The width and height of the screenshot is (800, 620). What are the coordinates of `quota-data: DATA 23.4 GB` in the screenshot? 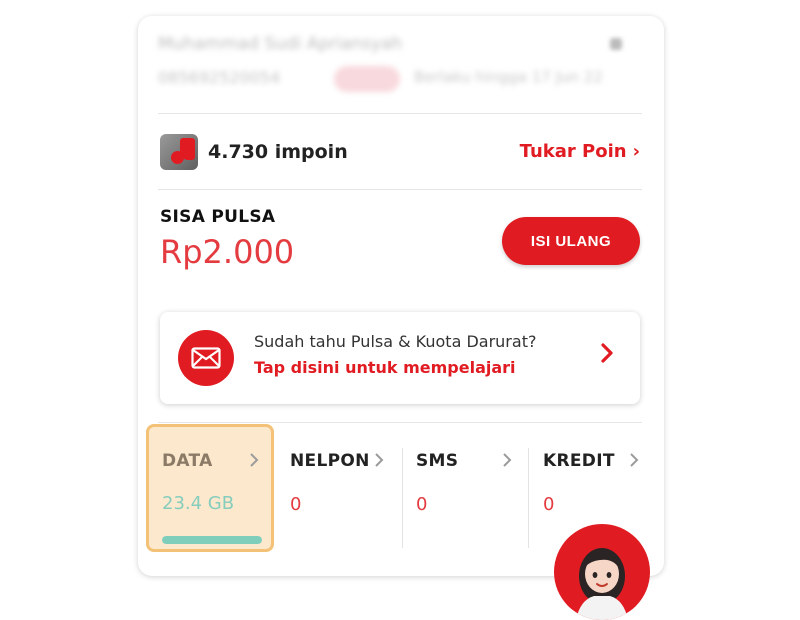 It's located at (210, 488).